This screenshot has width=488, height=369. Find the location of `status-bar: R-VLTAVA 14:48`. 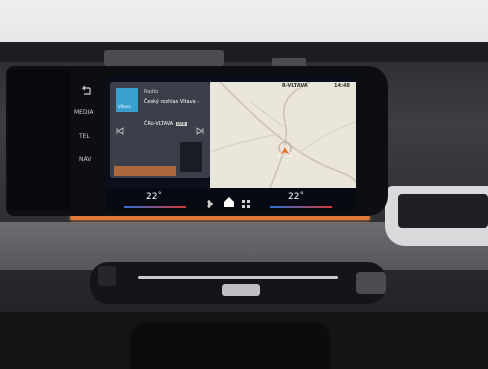

status-bar: R-VLTAVA 14:48 is located at coordinates (283, 87).